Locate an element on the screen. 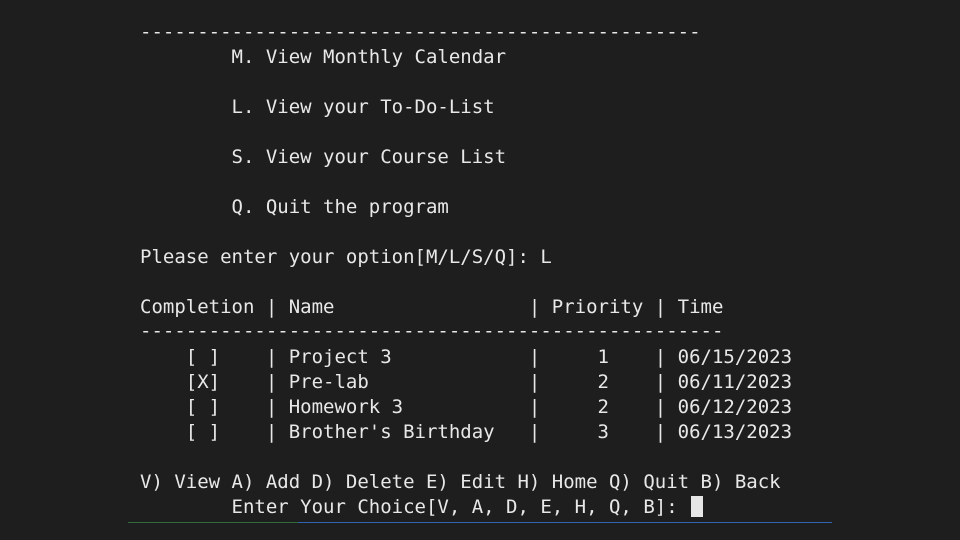 This screenshot has height=540, width=960. todo-table-header: Completion | Name | Priority | Time is located at coordinates (432, 307).